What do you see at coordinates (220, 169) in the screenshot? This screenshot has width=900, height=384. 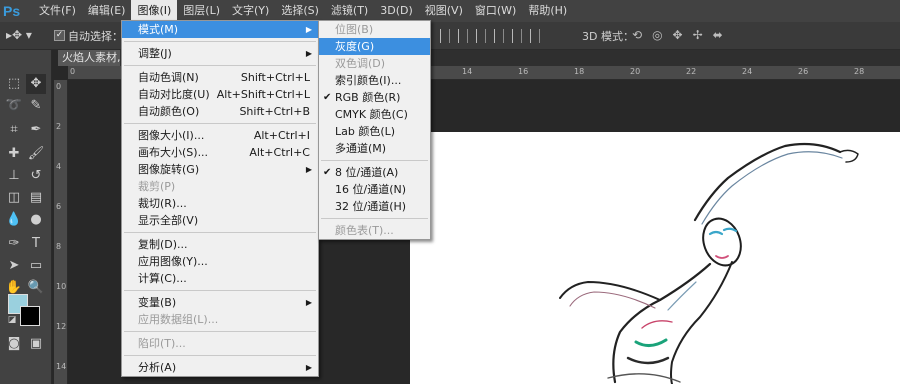 I see `image-menu-item: 图像旋转(G) ▶` at bounding box center [220, 169].